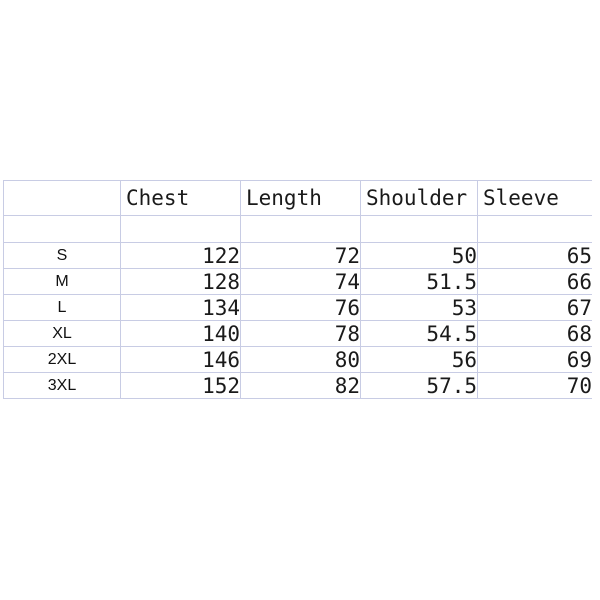 Image resolution: width=600 pixels, height=600 pixels. Describe the element at coordinates (180, 255) in the screenshot. I see `cell-chest: 122` at that location.